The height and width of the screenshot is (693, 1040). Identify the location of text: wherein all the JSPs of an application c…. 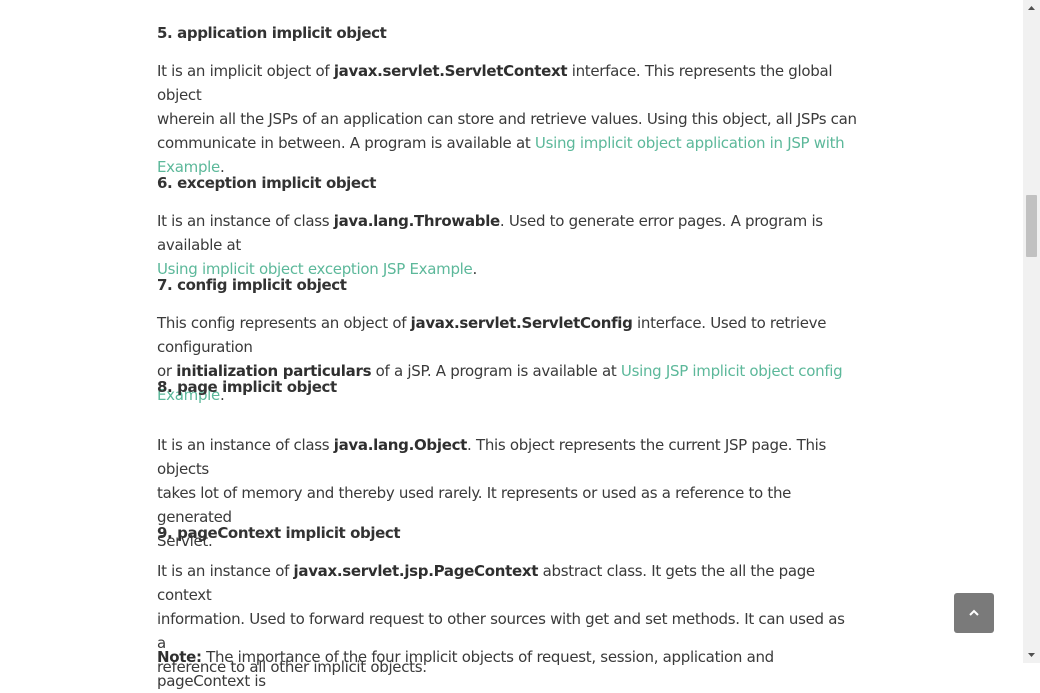
(507, 119).